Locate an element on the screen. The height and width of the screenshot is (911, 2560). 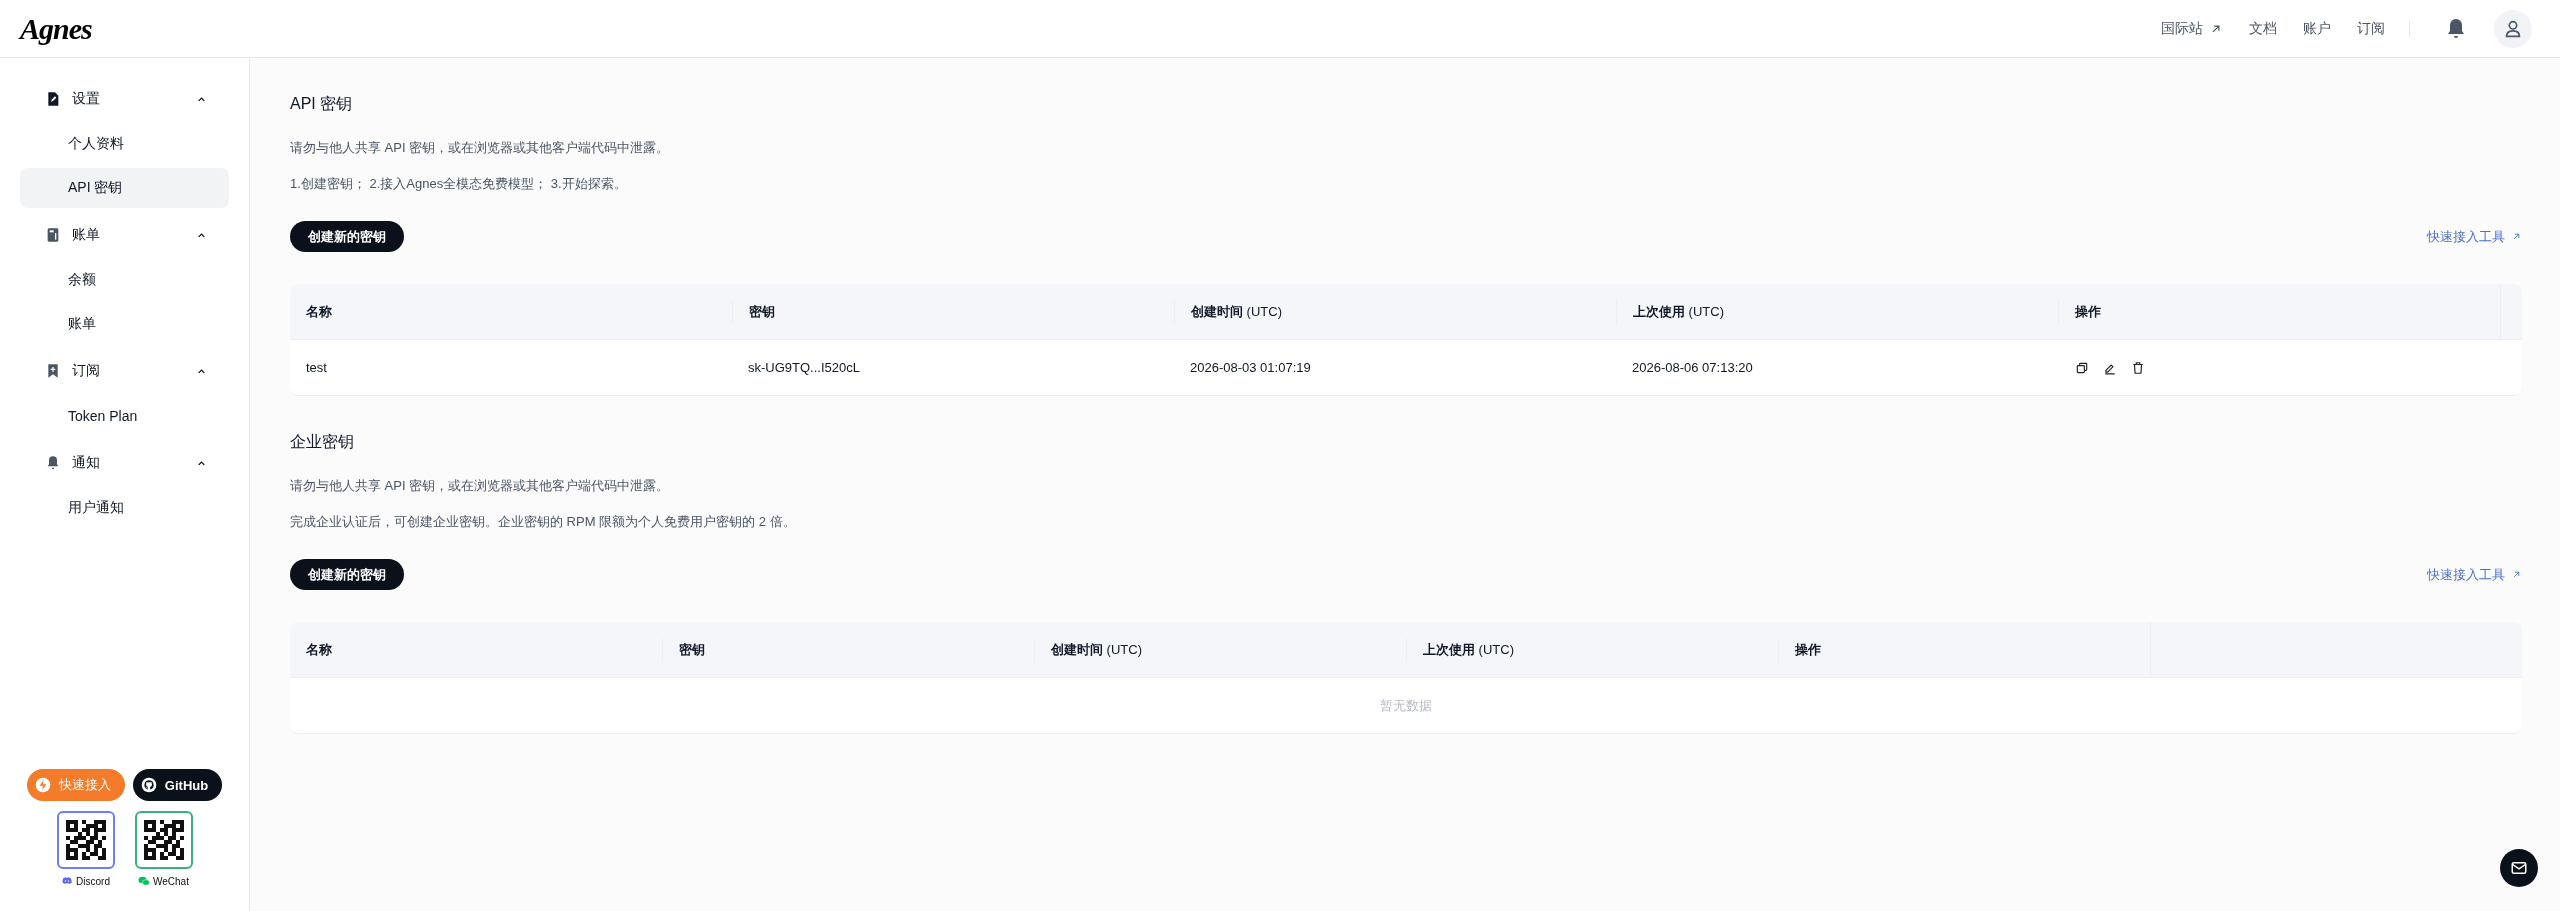
table-cell-text: 2026-08-03 01:07:19 is located at coordinates (1250, 367).